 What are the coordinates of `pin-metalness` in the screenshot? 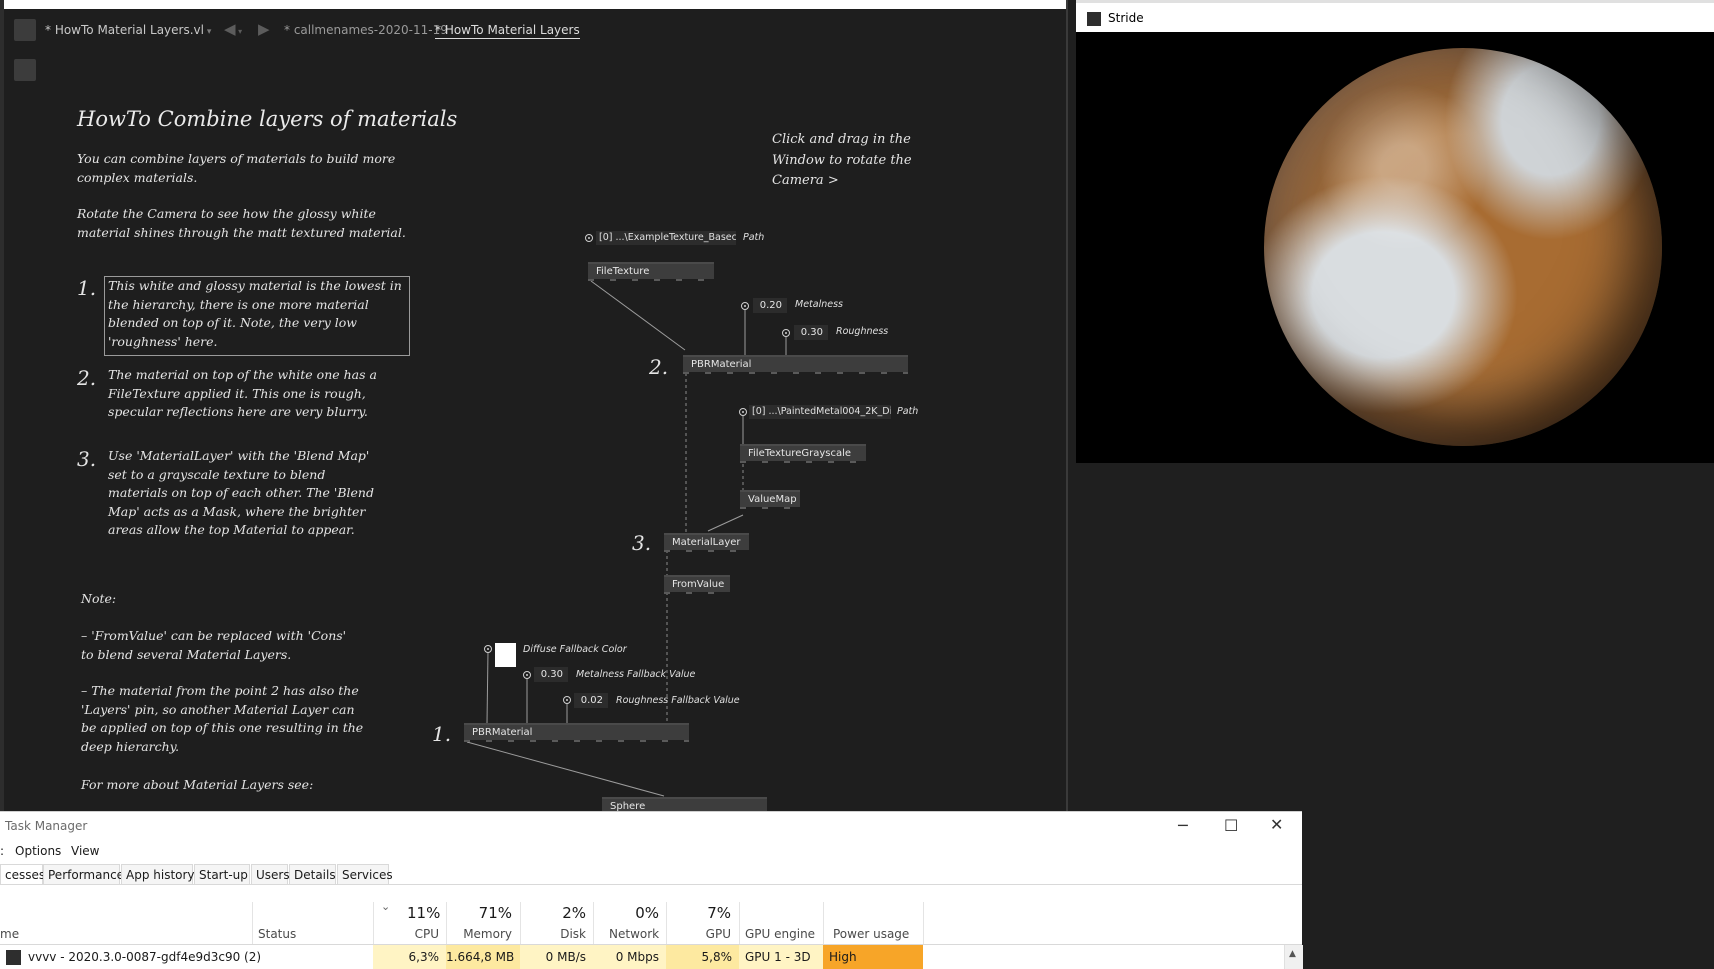 It's located at (745, 306).